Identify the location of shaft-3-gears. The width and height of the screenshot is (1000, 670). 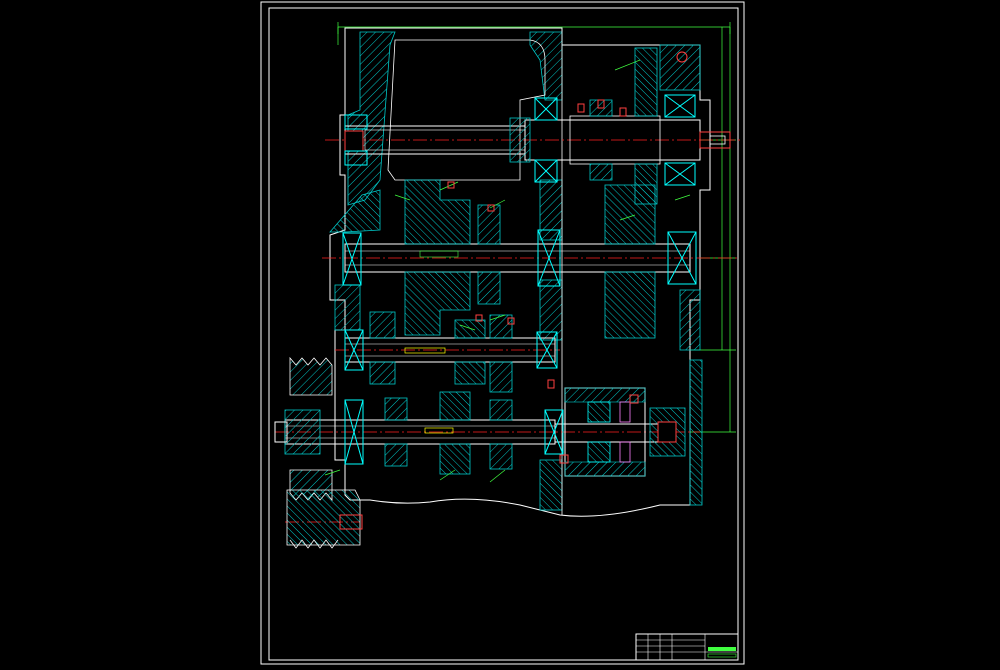
(441, 352).